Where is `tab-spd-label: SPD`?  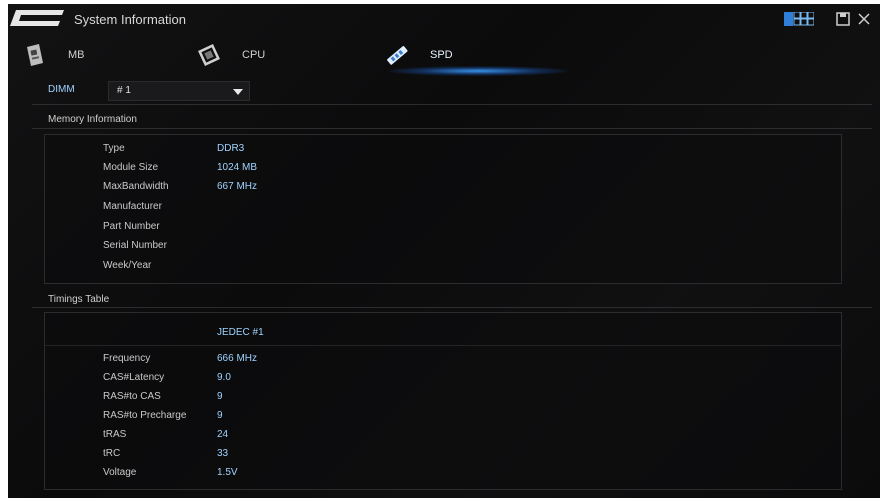 tab-spd-label: SPD is located at coordinates (441, 55).